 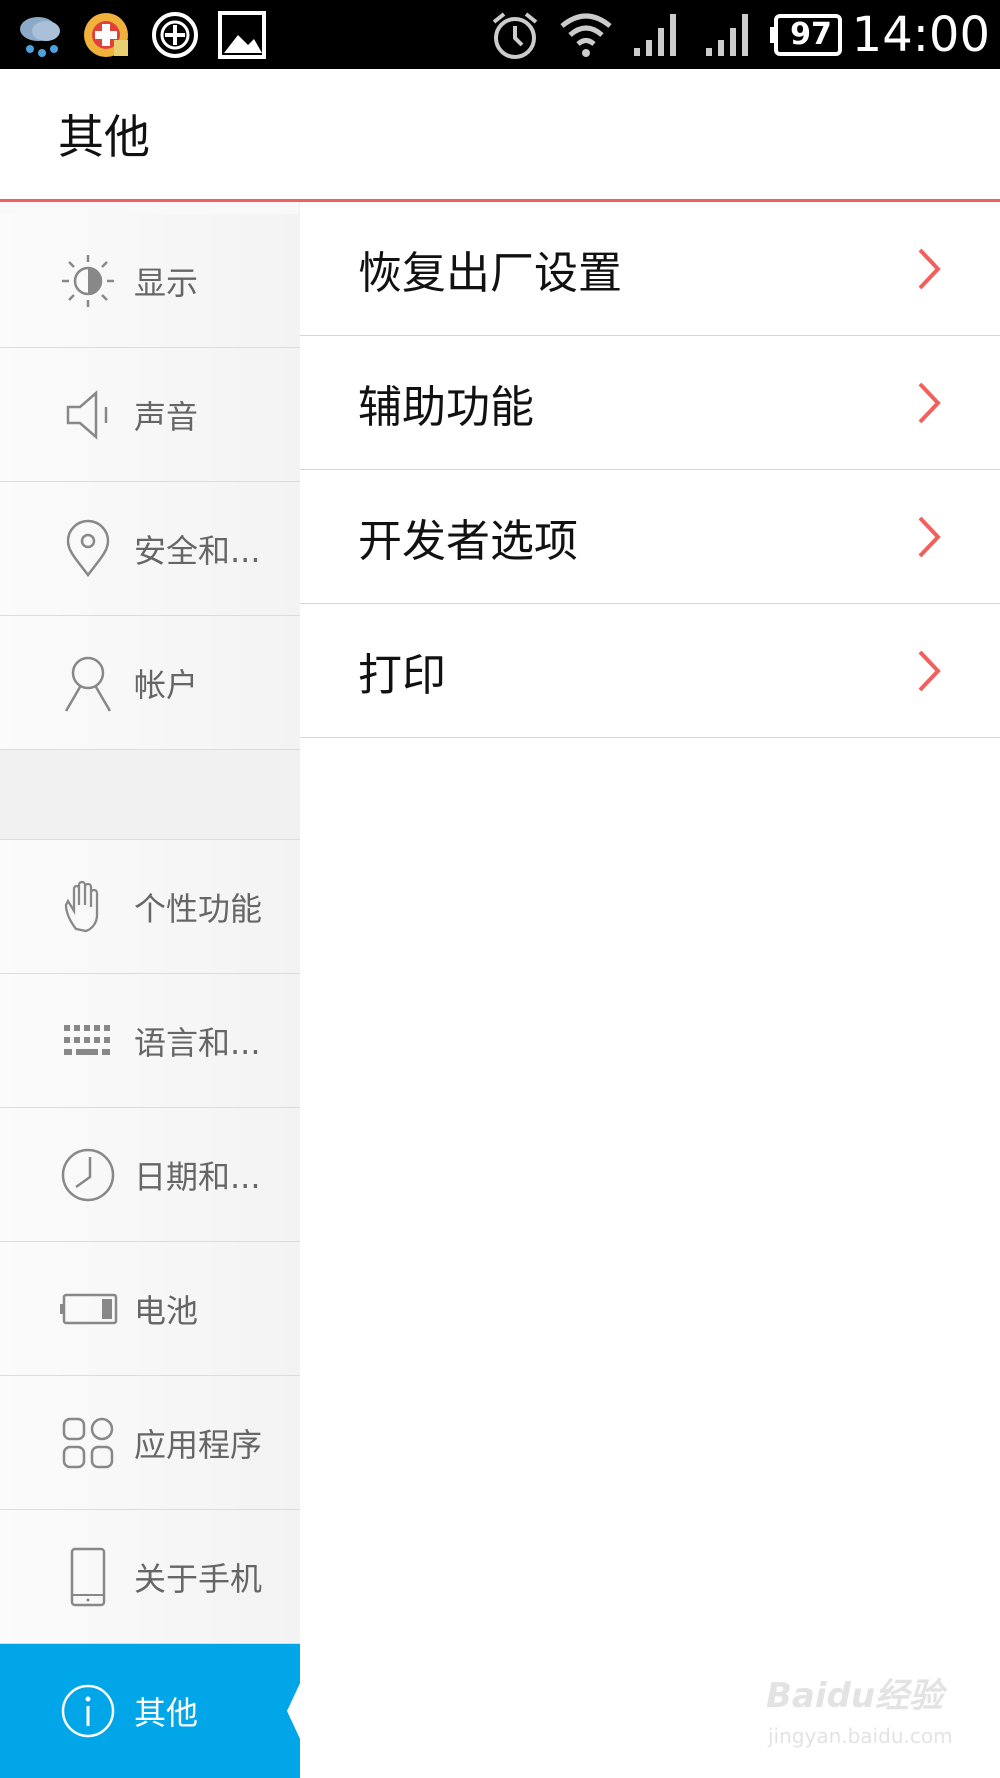 I want to click on location-pin-icon, so click(x=88, y=548).